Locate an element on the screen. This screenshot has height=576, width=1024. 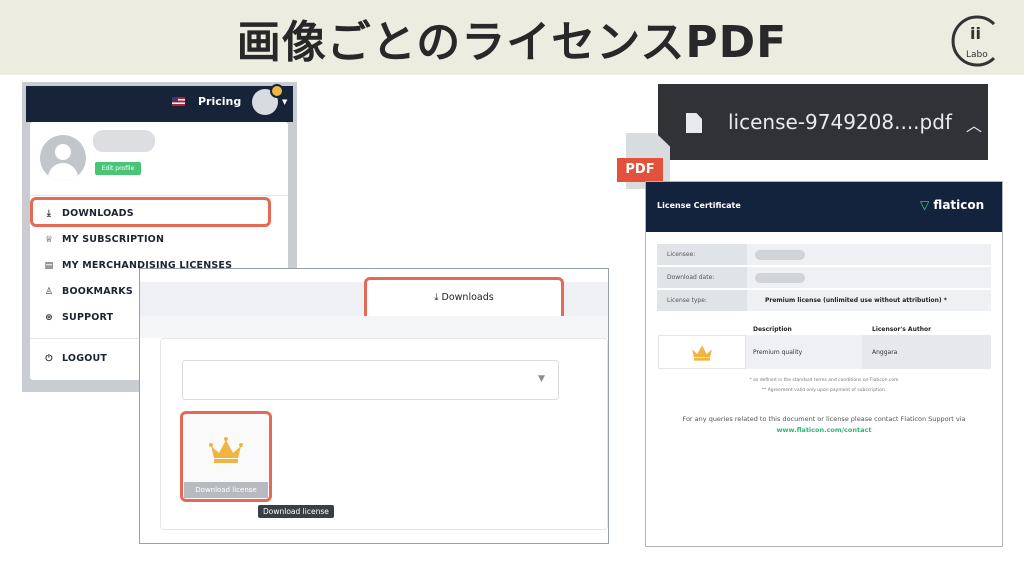
menu-item-label: SUPPORT is located at coordinates (88, 317).